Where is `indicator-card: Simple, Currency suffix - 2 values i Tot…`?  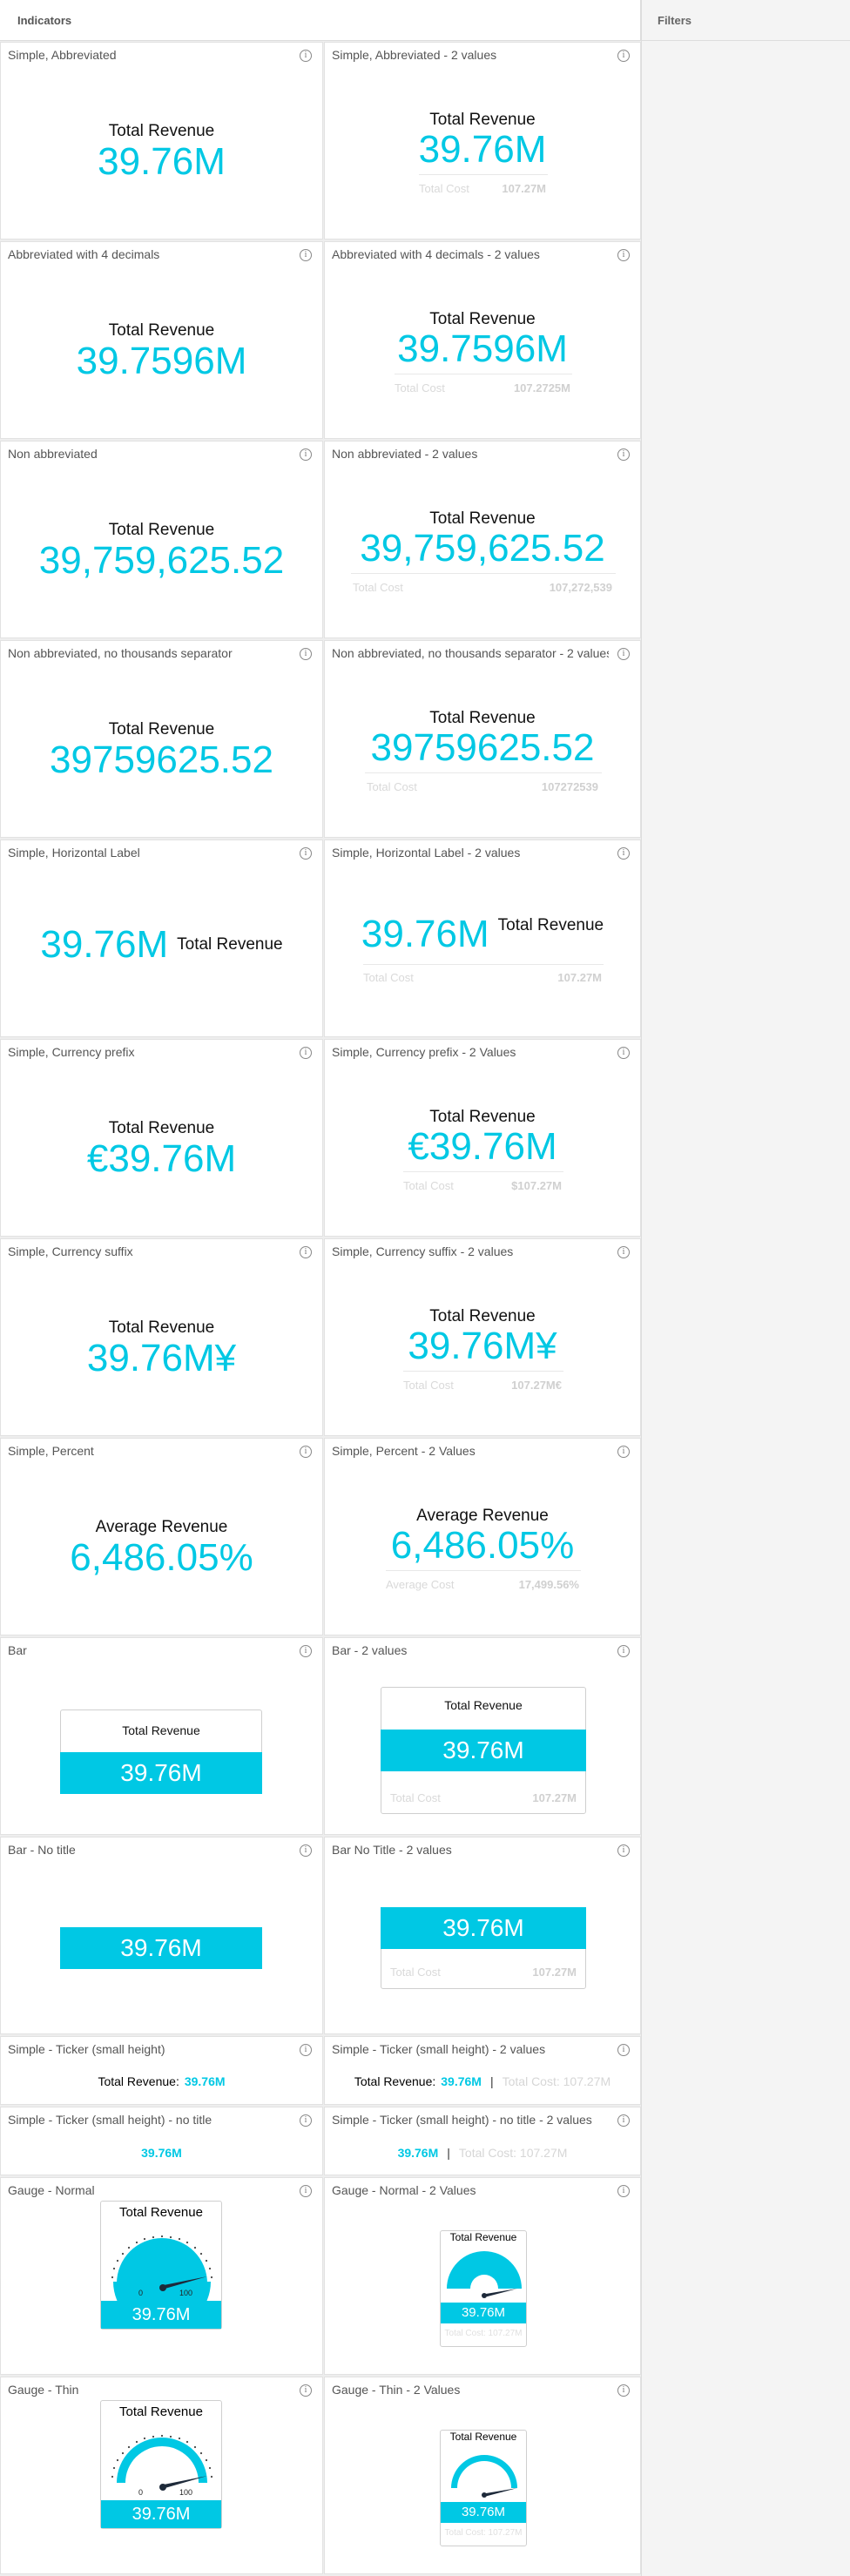 indicator-card: Simple, Currency suffix - 2 values i Tot… is located at coordinates (482, 1337).